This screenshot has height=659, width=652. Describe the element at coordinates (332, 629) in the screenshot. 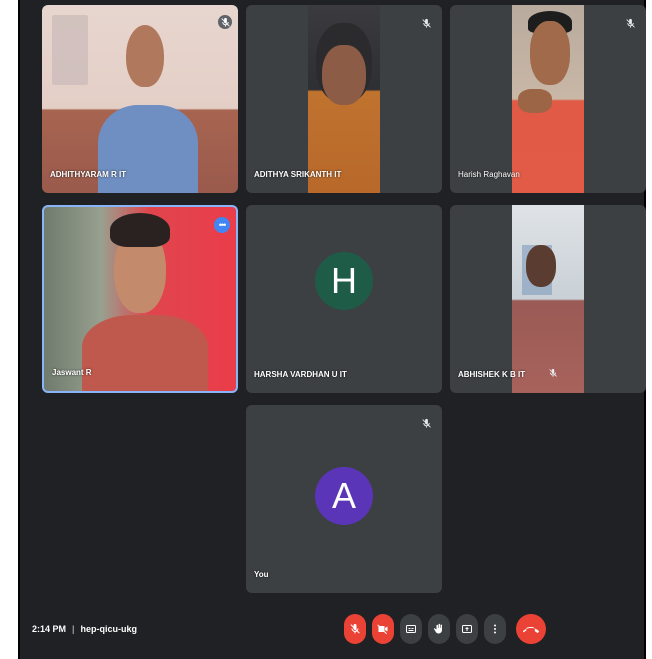

I see `control-bar: 2:14 PM | hep-qicu-ukg` at that location.